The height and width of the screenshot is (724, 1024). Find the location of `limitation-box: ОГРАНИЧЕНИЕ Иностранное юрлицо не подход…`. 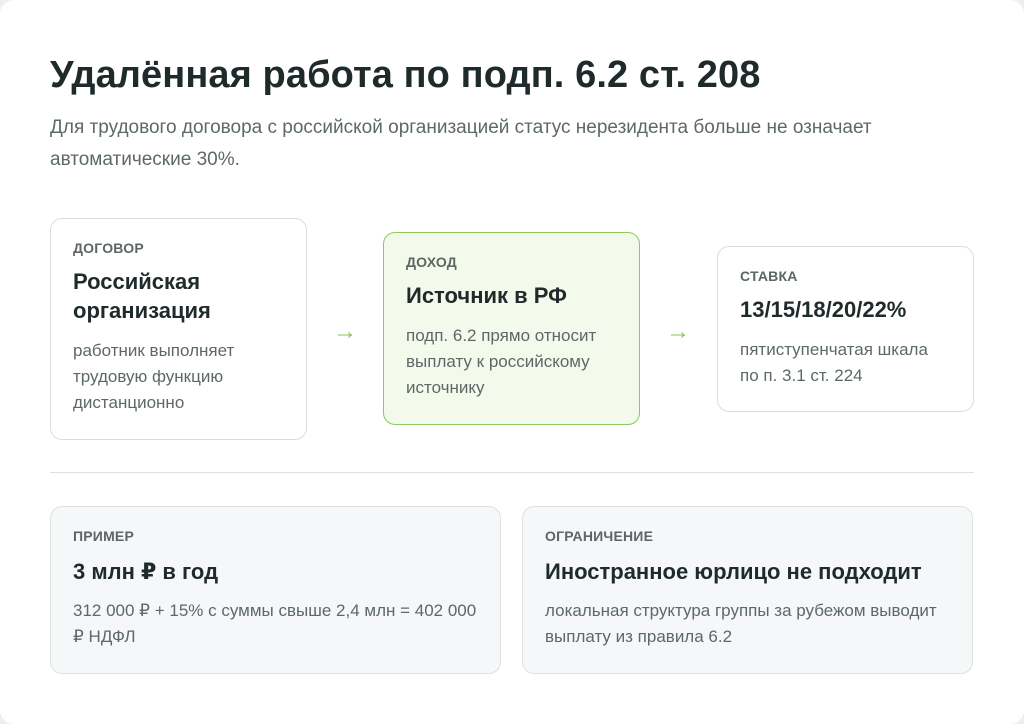

limitation-box: ОГРАНИЧЕНИЕ Иностранное юрлицо не подход… is located at coordinates (747, 590).